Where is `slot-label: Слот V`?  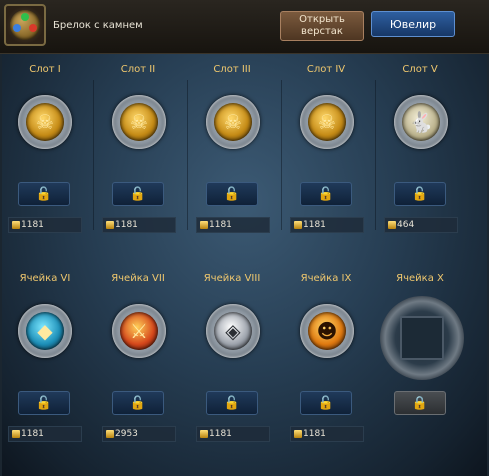 slot-label: Слот V is located at coordinates (420, 69).